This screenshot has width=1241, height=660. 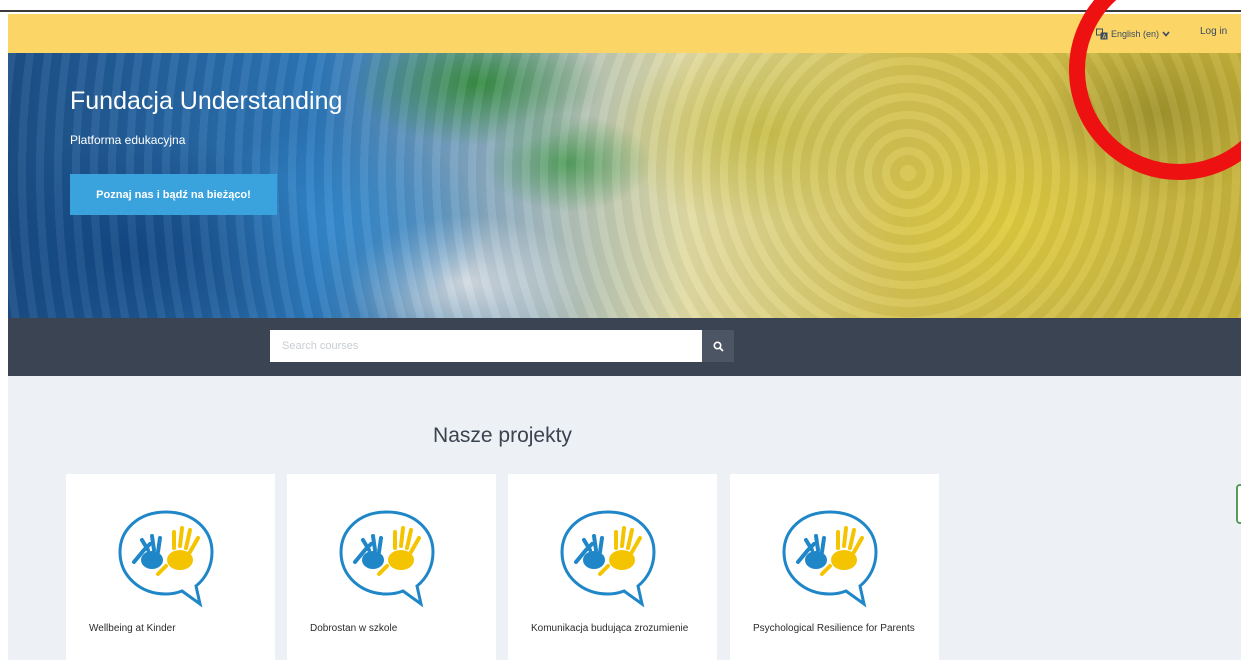 I want to click on course-card: Psychological Resilience for Parents, so click(x=834, y=567).